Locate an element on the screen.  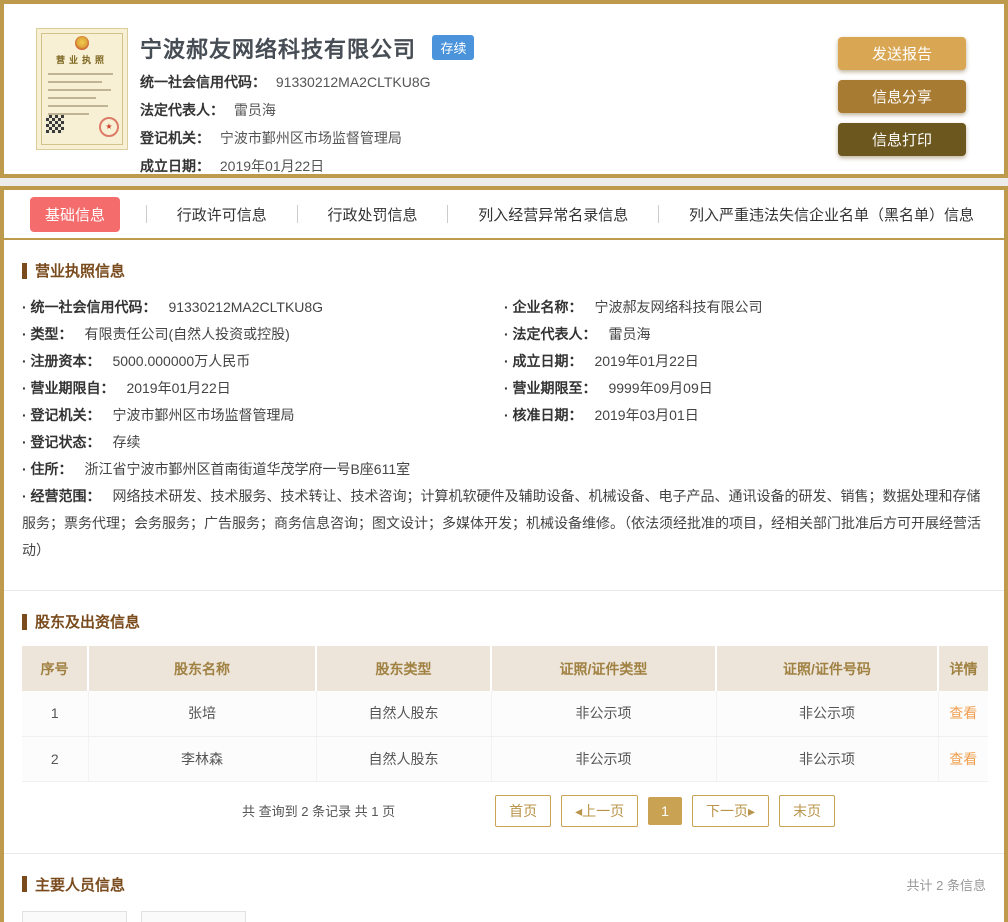
pagination-summary: 共 查询到 2 条记录 共 1 页 is located at coordinates (319, 811).